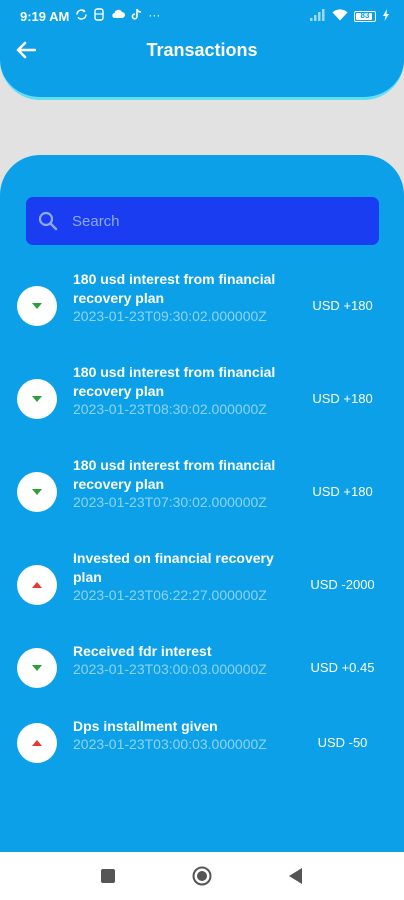 This screenshot has width=404, height=900. Describe the element at coordinates (45, 16) in the screenshot. I see `status-time: 9:19 AM` at that location.